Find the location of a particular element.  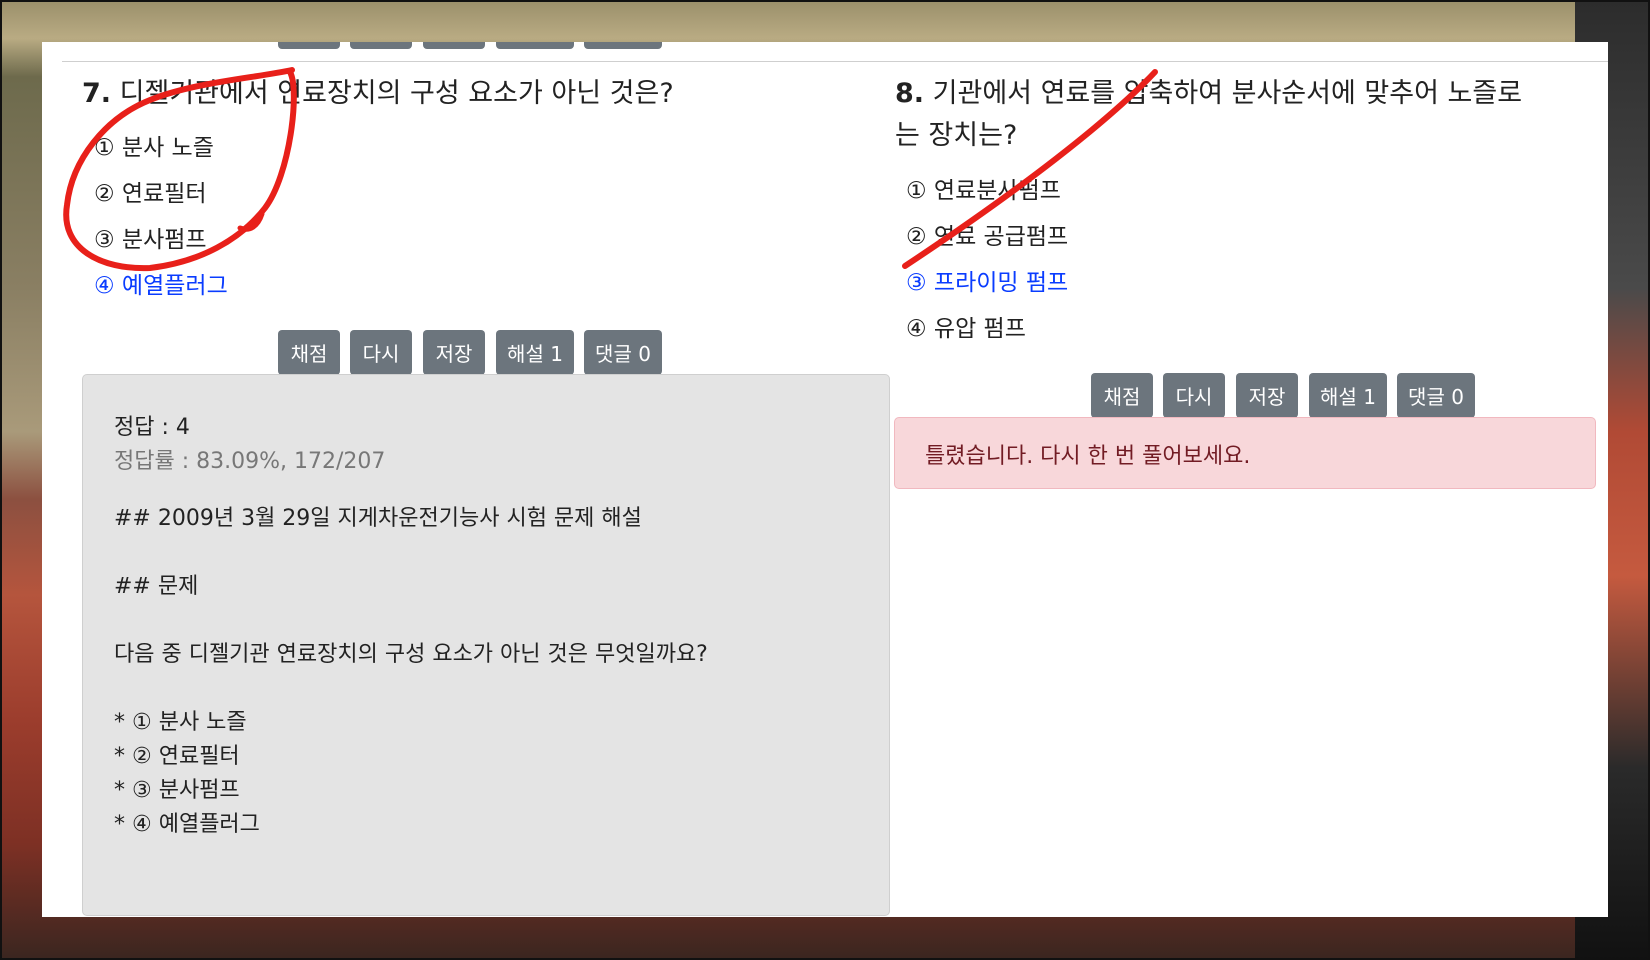

q7-option-1: ① 분사 노즐 is located at coordinates (154, 145).